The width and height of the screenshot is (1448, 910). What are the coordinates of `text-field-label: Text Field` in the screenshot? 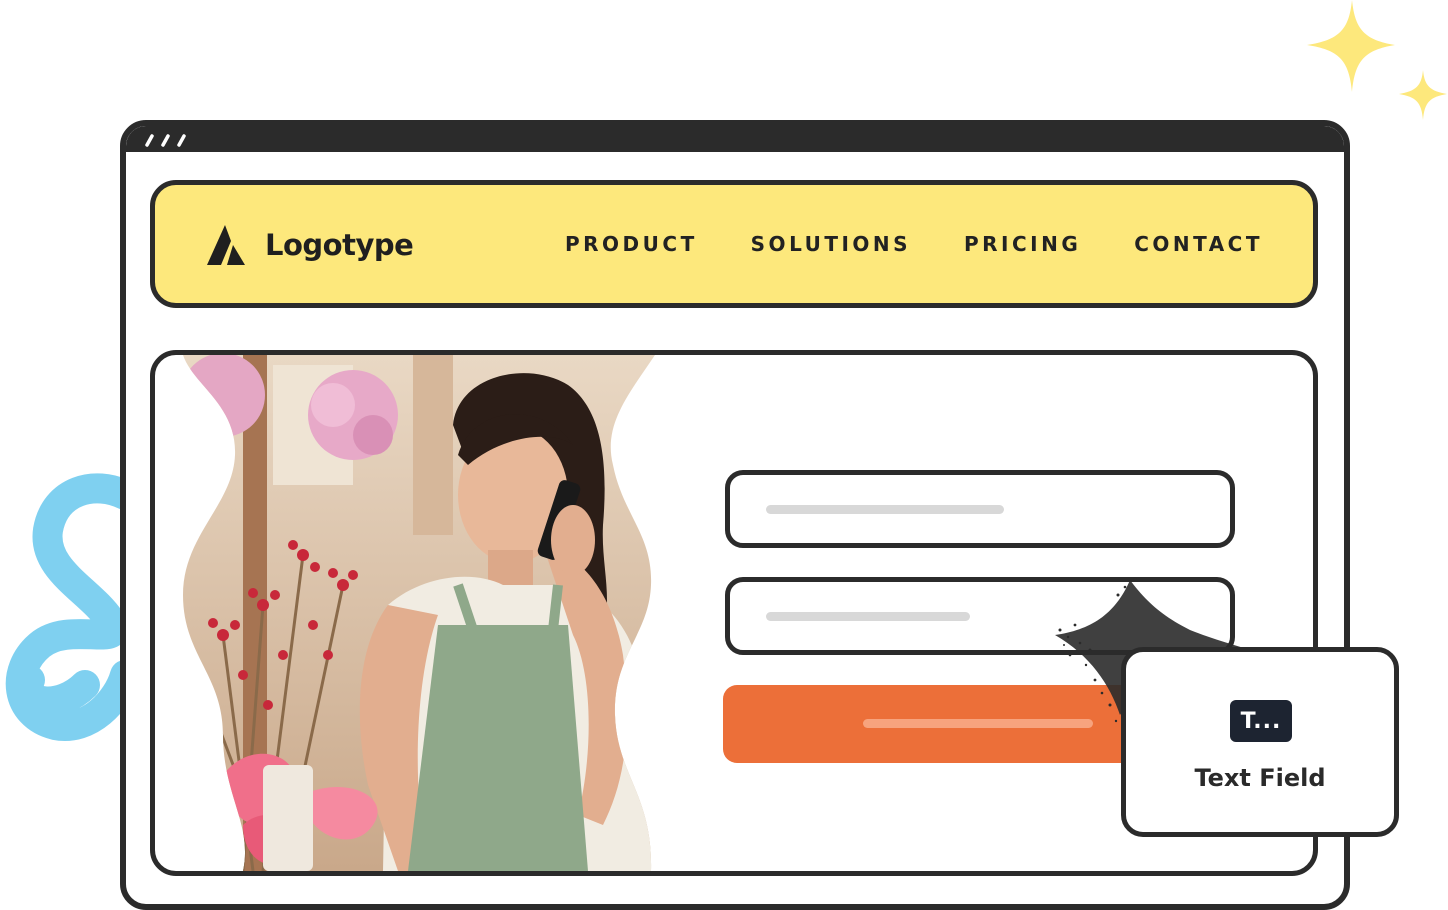 It's located at (1260, 778).